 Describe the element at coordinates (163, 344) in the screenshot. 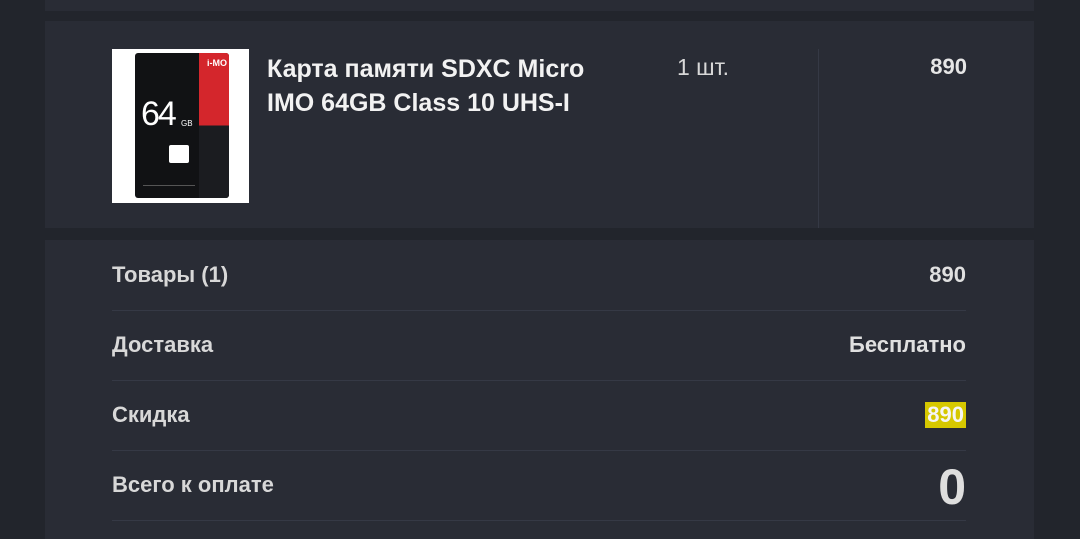

I see `delivery-label: Доставка` at that location.